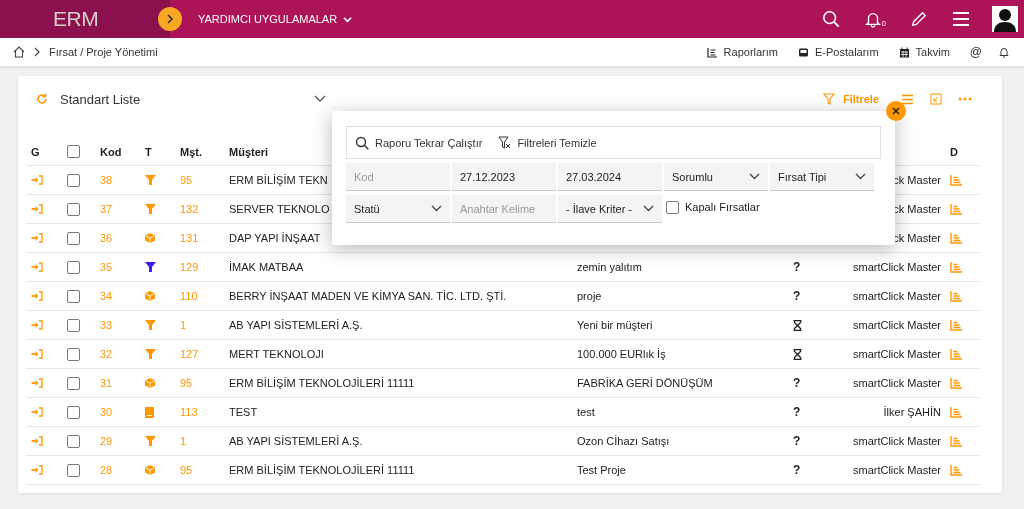 The width and height of the screenshot is (1024, 509). Describe the element at coordinates (904, 52) in the screenshot. I see `calendar-icon` at that location.